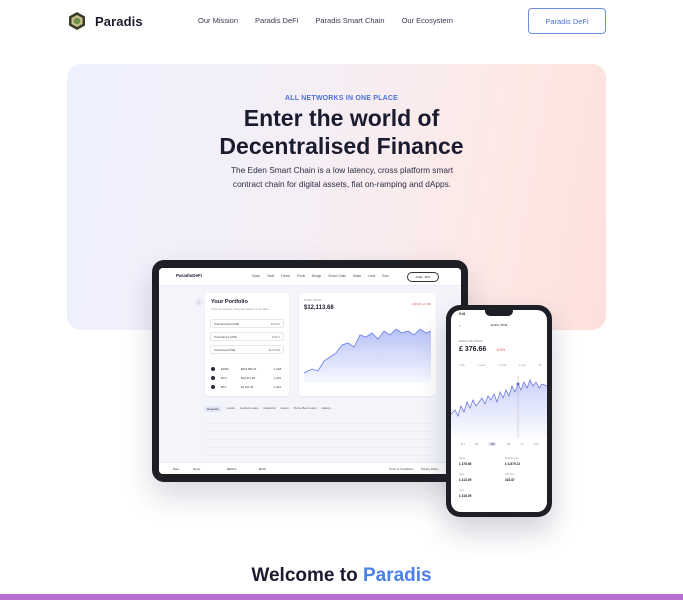  I want to click on tablet-footer-item: Terms & Conditions, so click(401, 469).